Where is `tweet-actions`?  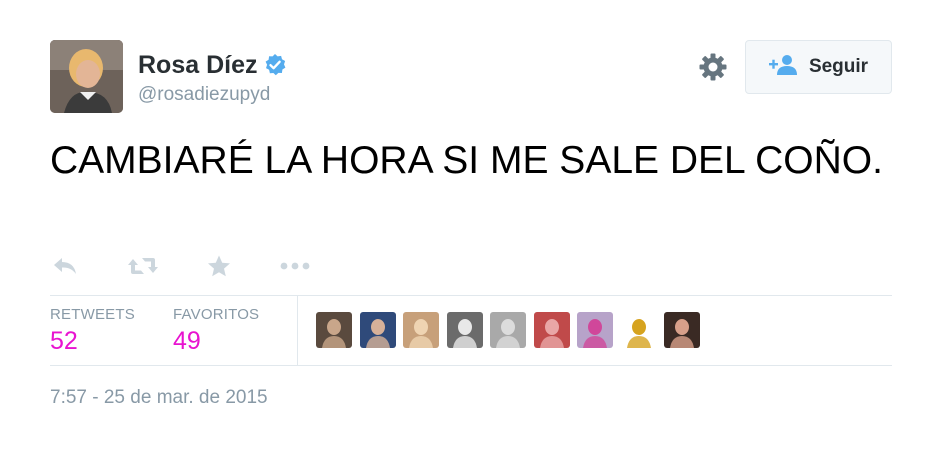
tweet-actions is located at coordinates (180, 266).